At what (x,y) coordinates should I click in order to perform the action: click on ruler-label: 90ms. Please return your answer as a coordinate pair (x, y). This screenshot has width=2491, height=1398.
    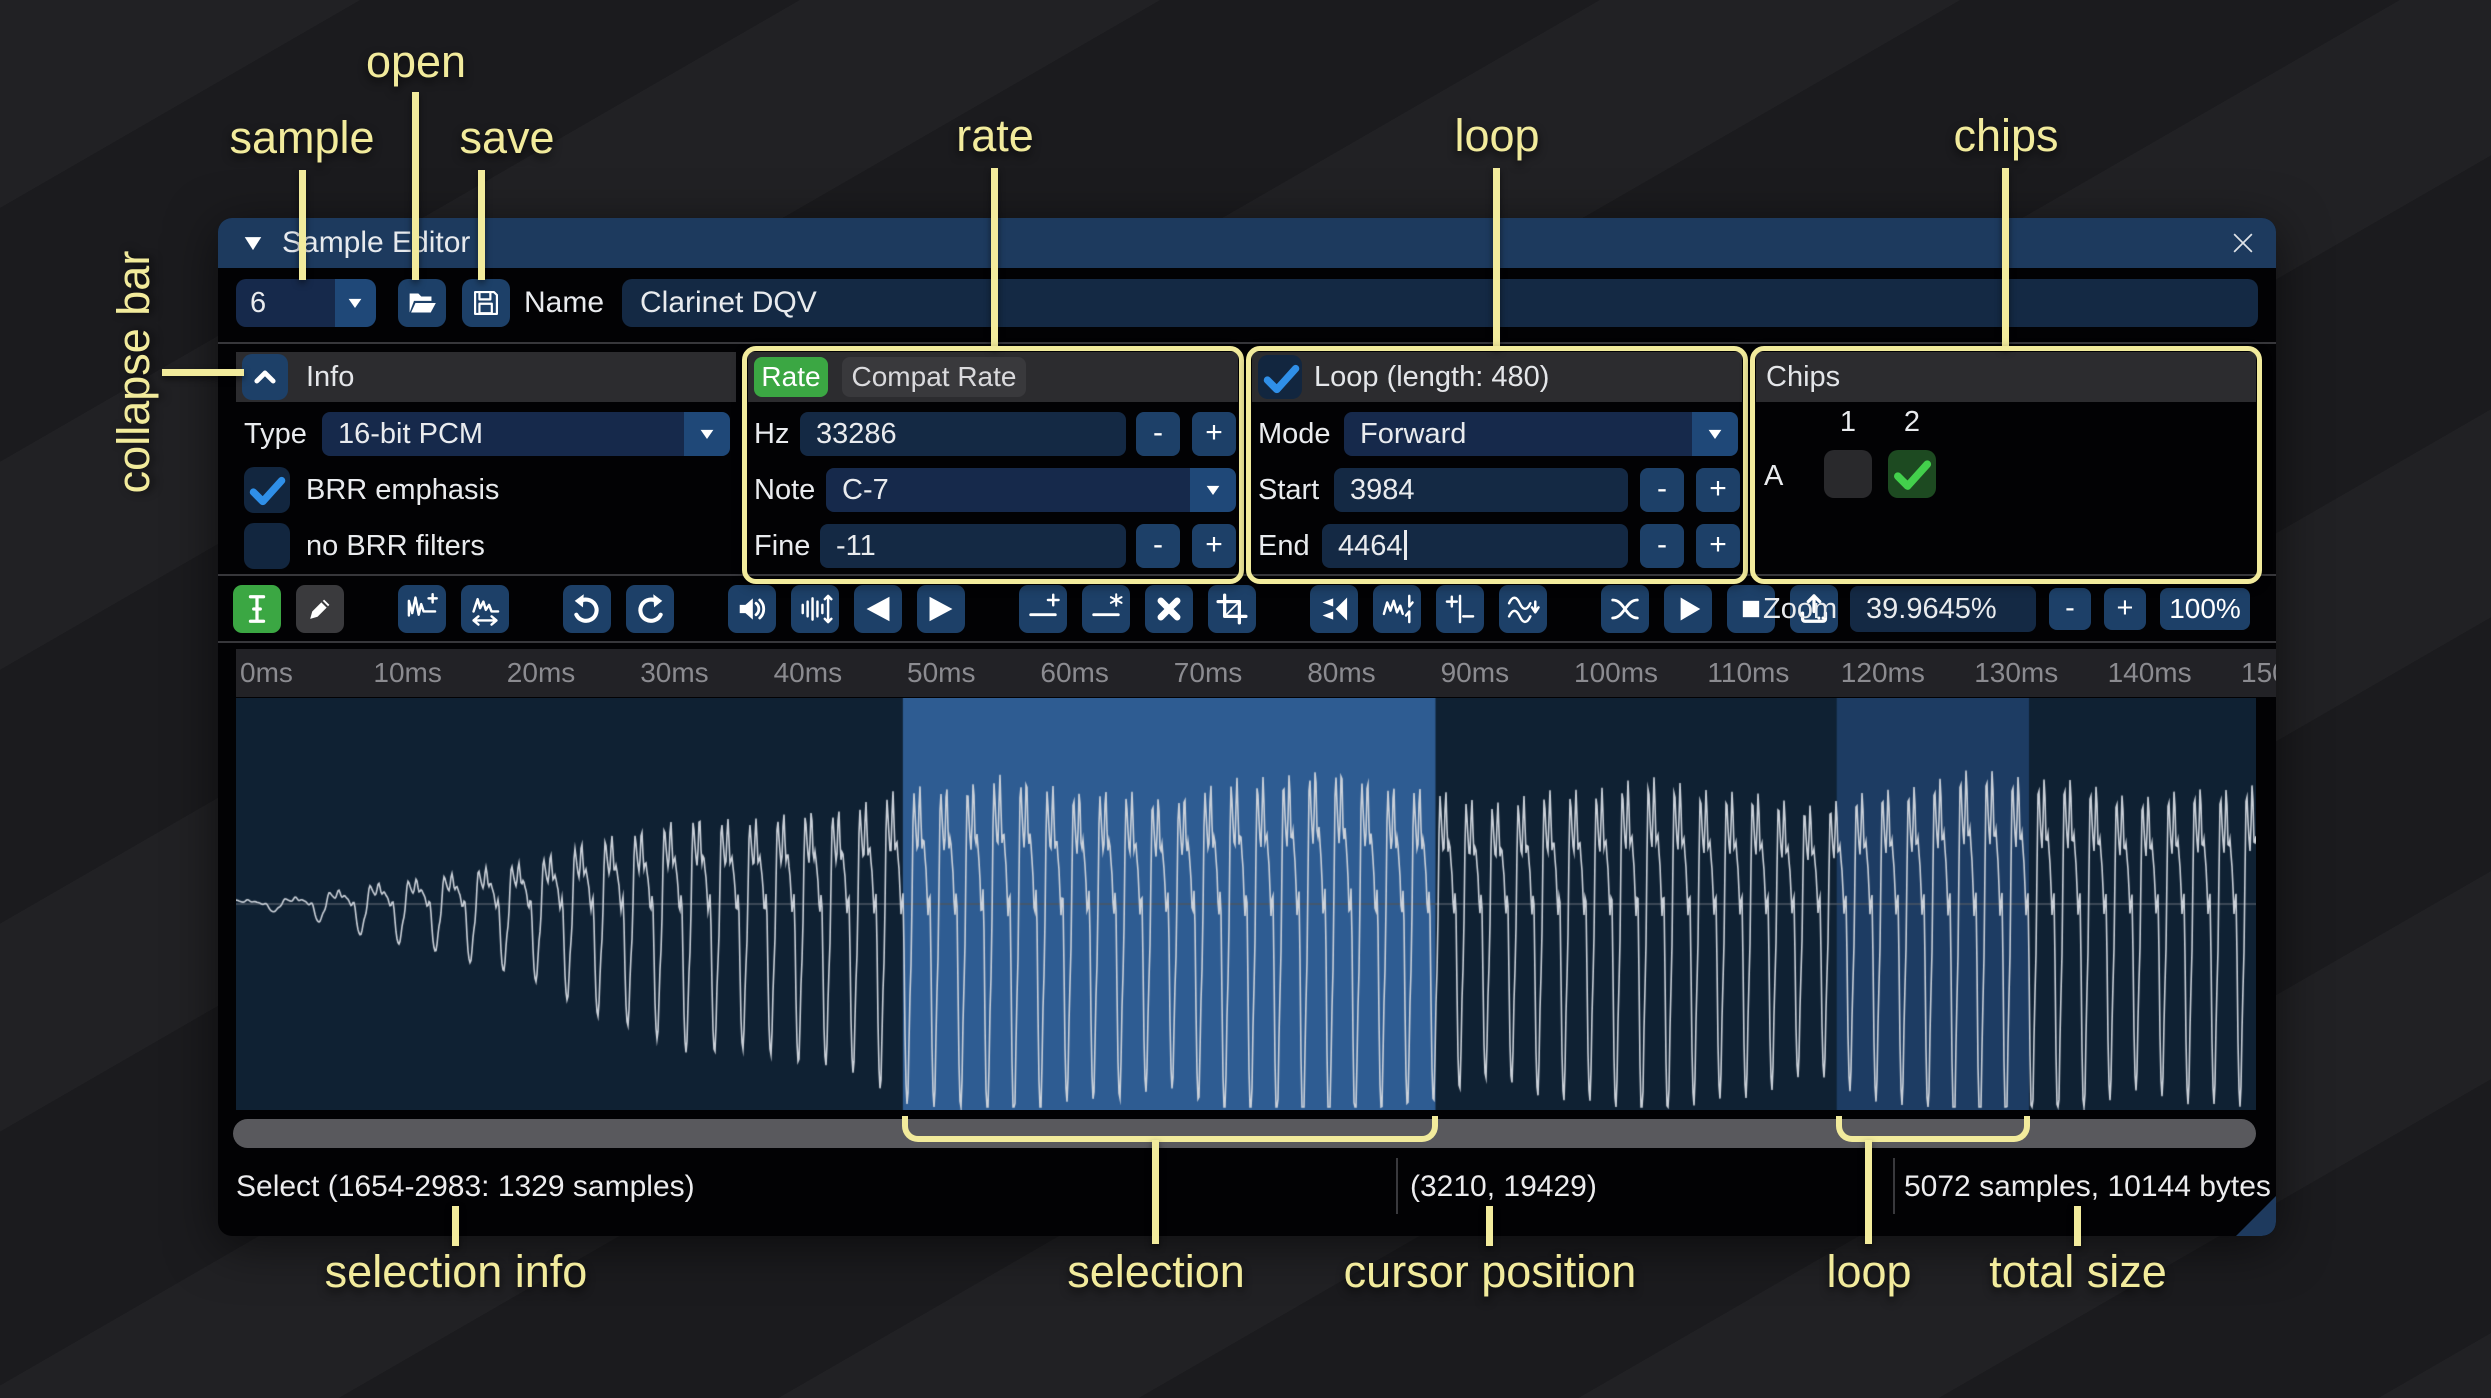
    Looking at the image, I should click on (1475, 672).